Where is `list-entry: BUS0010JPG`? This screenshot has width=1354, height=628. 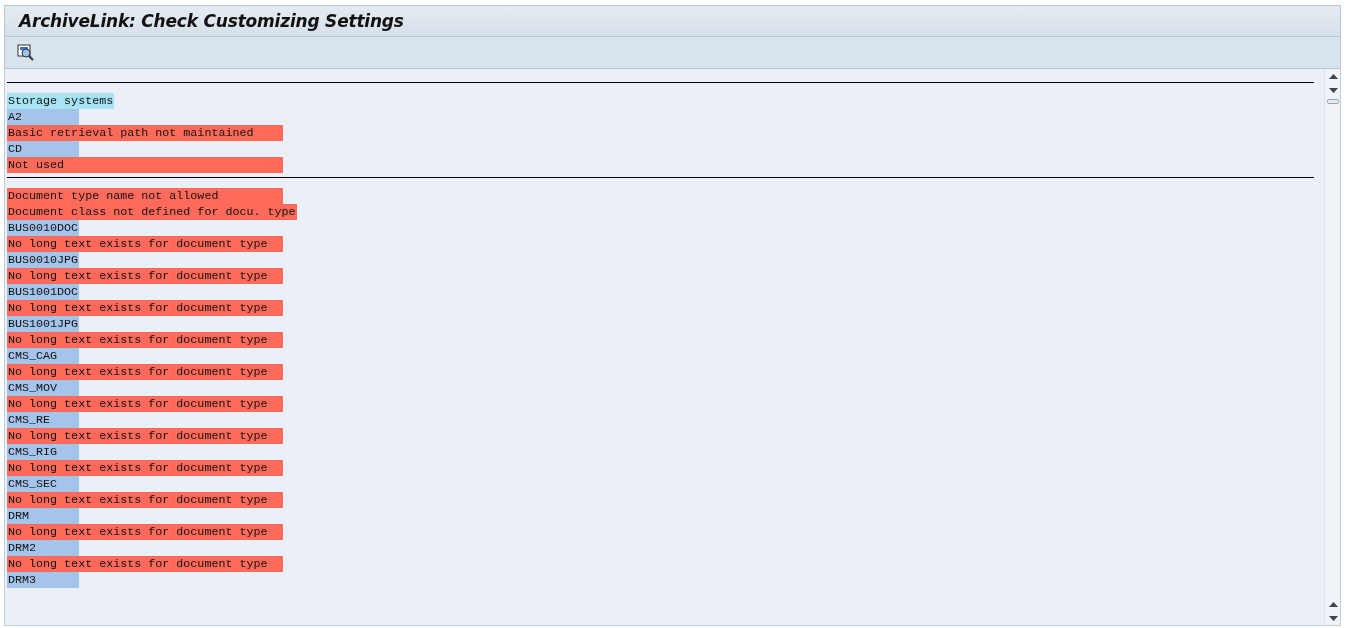
list-entry: BUS0010JPG is located at coordinates (43, 260).